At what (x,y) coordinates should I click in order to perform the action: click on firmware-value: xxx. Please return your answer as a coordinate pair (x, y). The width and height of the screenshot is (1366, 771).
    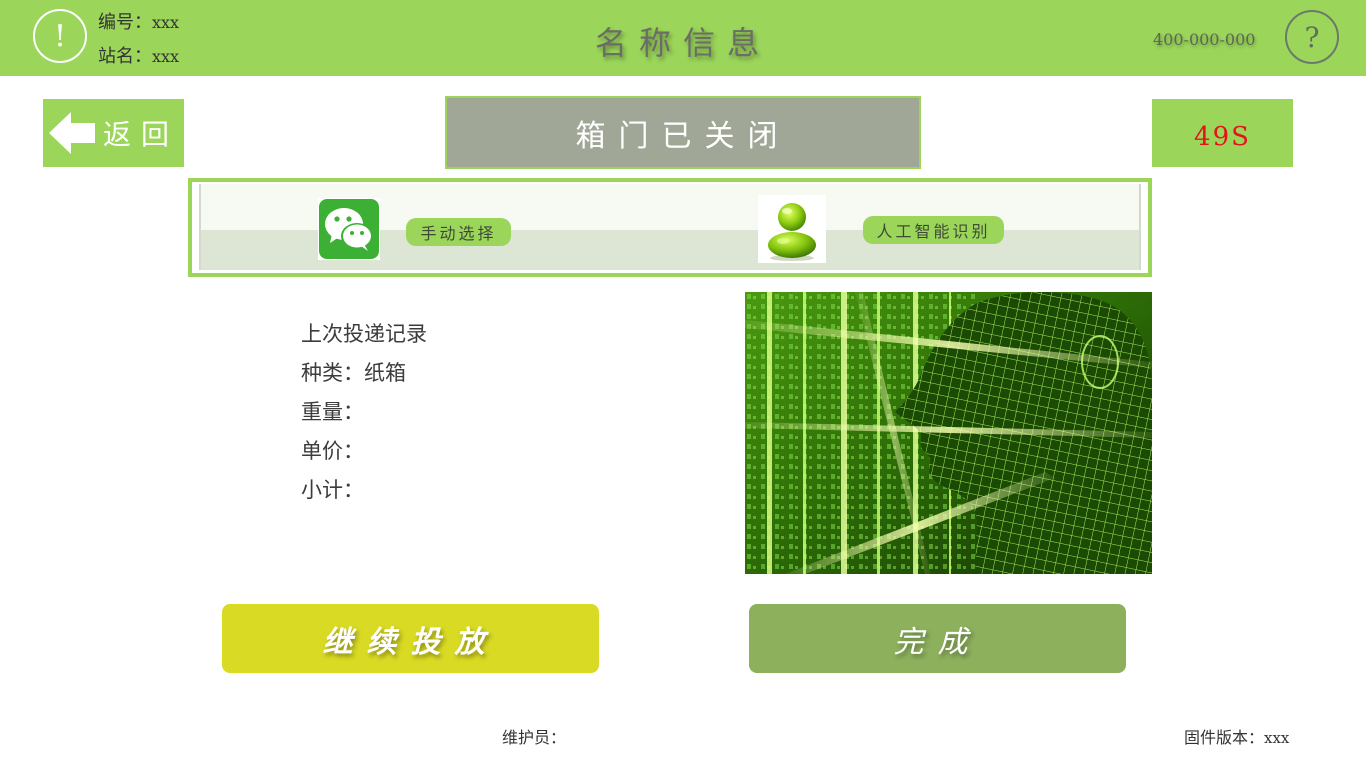
    Looking at the image, I should click on (1277, 738).